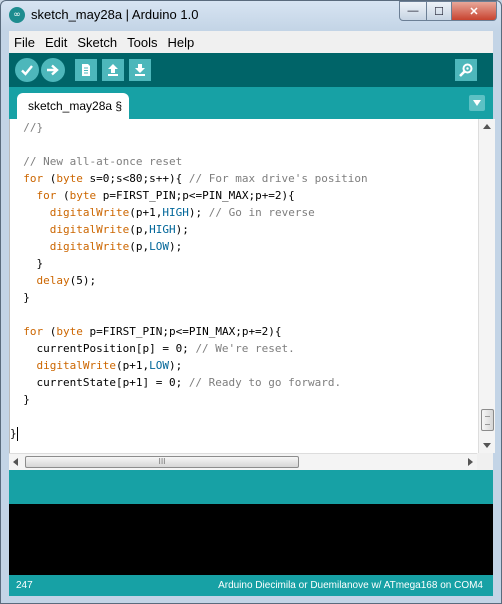 The height and width of the screenshot is (604, 502). What do you see at coordinates (140, 70) in the screenshot?
I see `save-button` at bounding box center [140, 70].